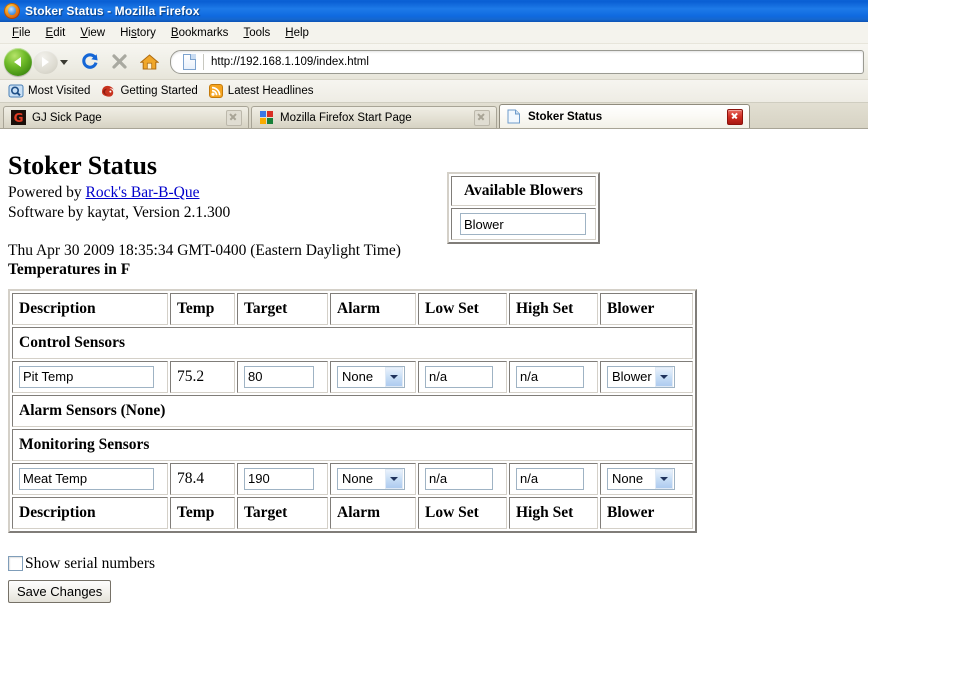 The width and height of the screenshot is (960, 693). Describe the element at coordinates (90, 563) in the screenshot. I see `show-serial-numbers-label: Show serial numbers` at that location.